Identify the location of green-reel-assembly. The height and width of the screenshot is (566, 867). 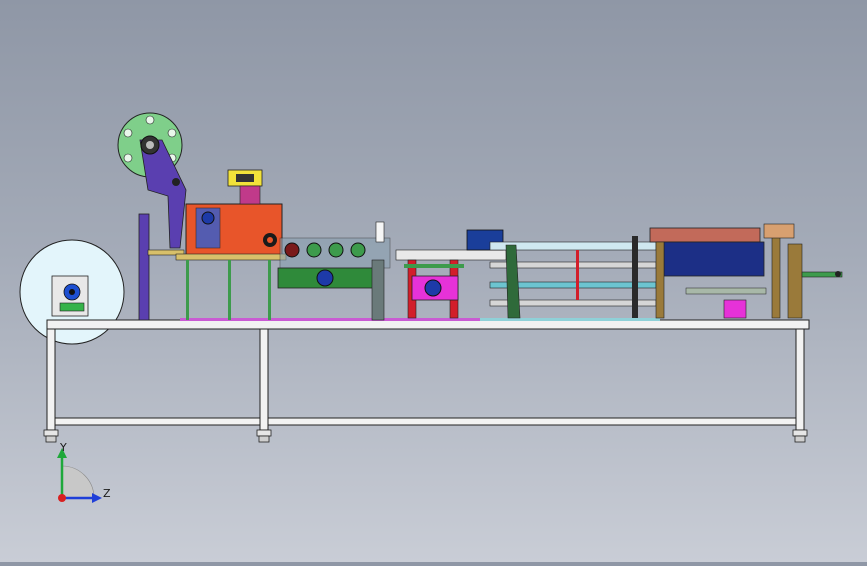
(152, 180).